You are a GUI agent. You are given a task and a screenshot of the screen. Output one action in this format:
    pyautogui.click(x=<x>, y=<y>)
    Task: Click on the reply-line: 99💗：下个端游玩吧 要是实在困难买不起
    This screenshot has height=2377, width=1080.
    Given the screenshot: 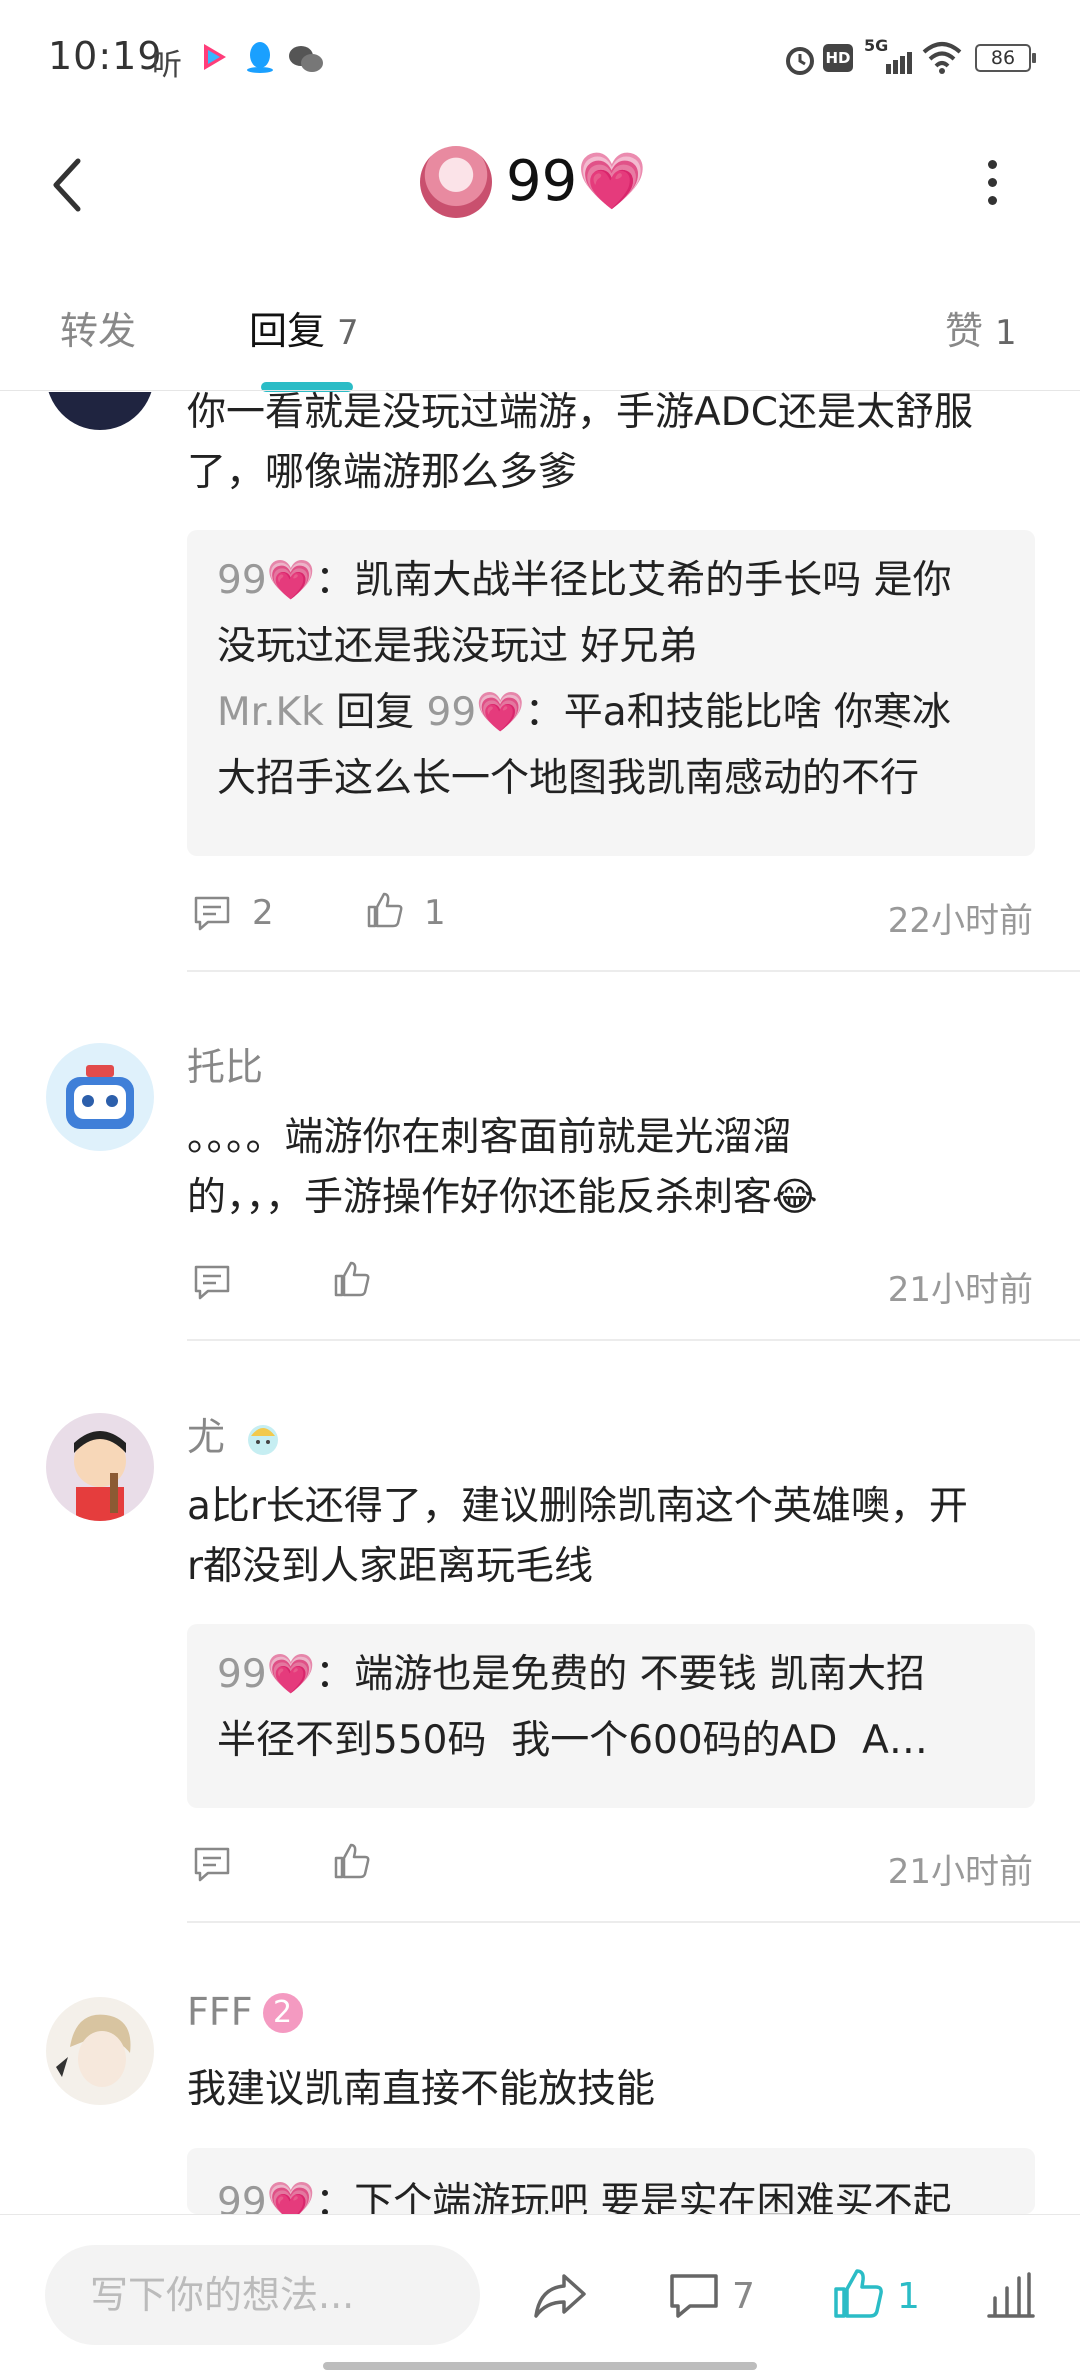 What is the action you would take?
    pyautogui.click(x=611, y=2192)
    